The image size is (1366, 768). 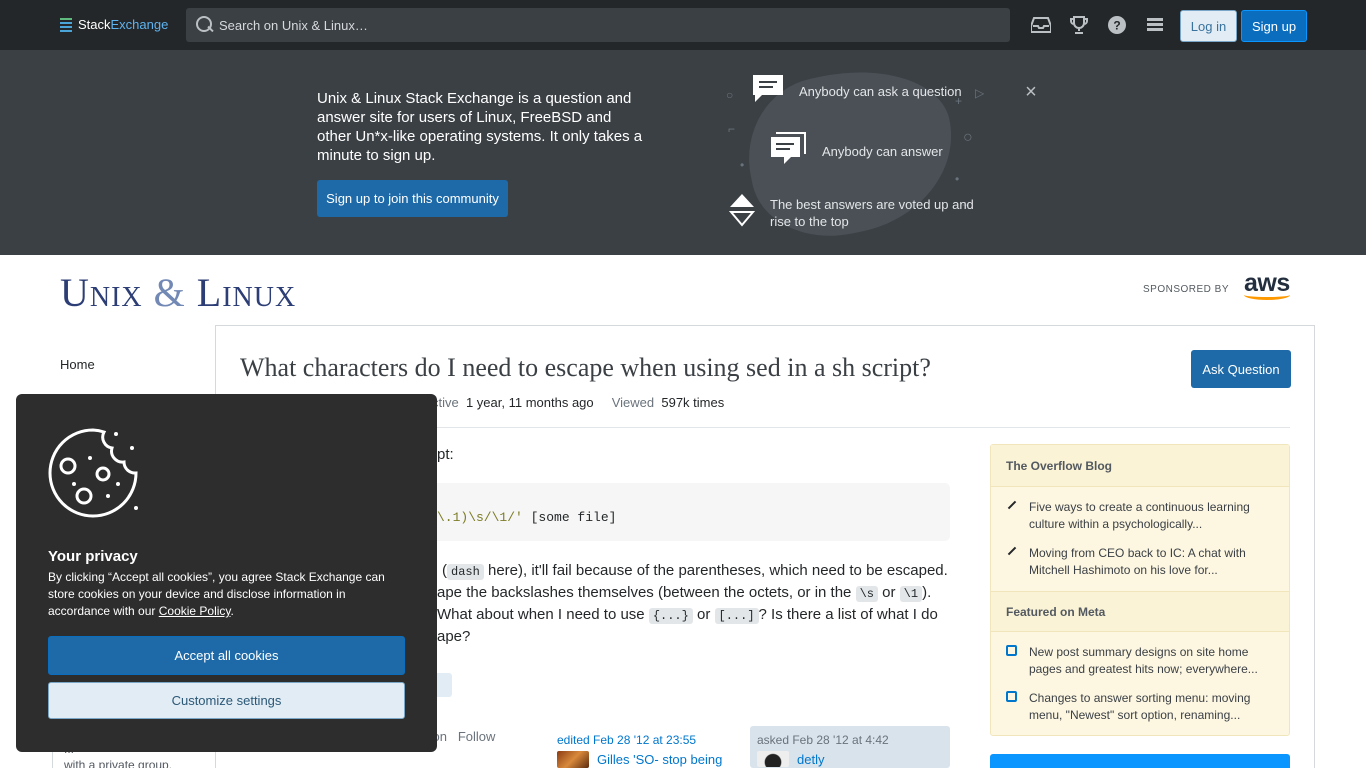 What do you see at coordinates (1011, 650) in the screenshot?
I see `chat-bubble-icon` at bounding box center [1011, 650].